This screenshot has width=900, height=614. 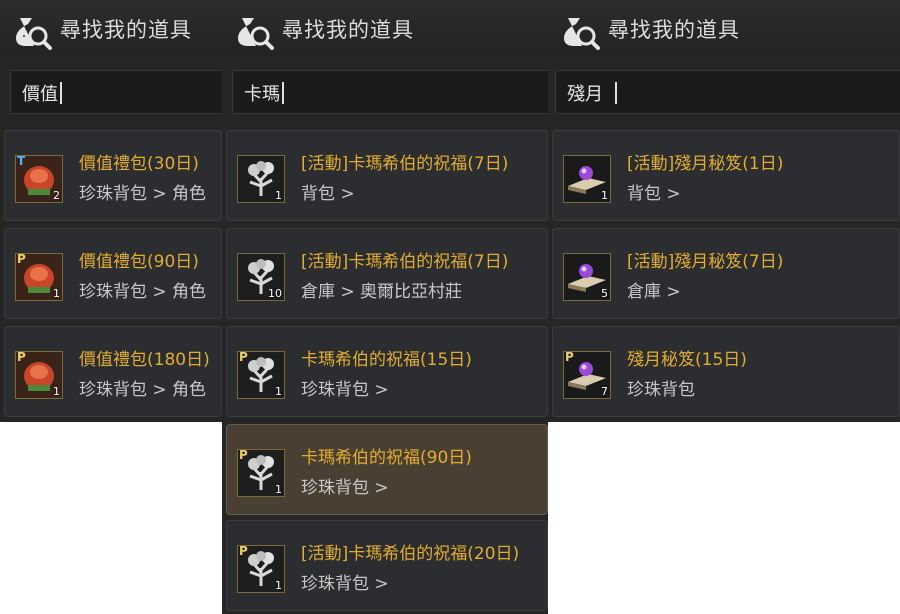 What do you see at coordinates (654, 292) in the screenshot?
I see `item-location: 倉庫 >` at bounding box center [654, 292].